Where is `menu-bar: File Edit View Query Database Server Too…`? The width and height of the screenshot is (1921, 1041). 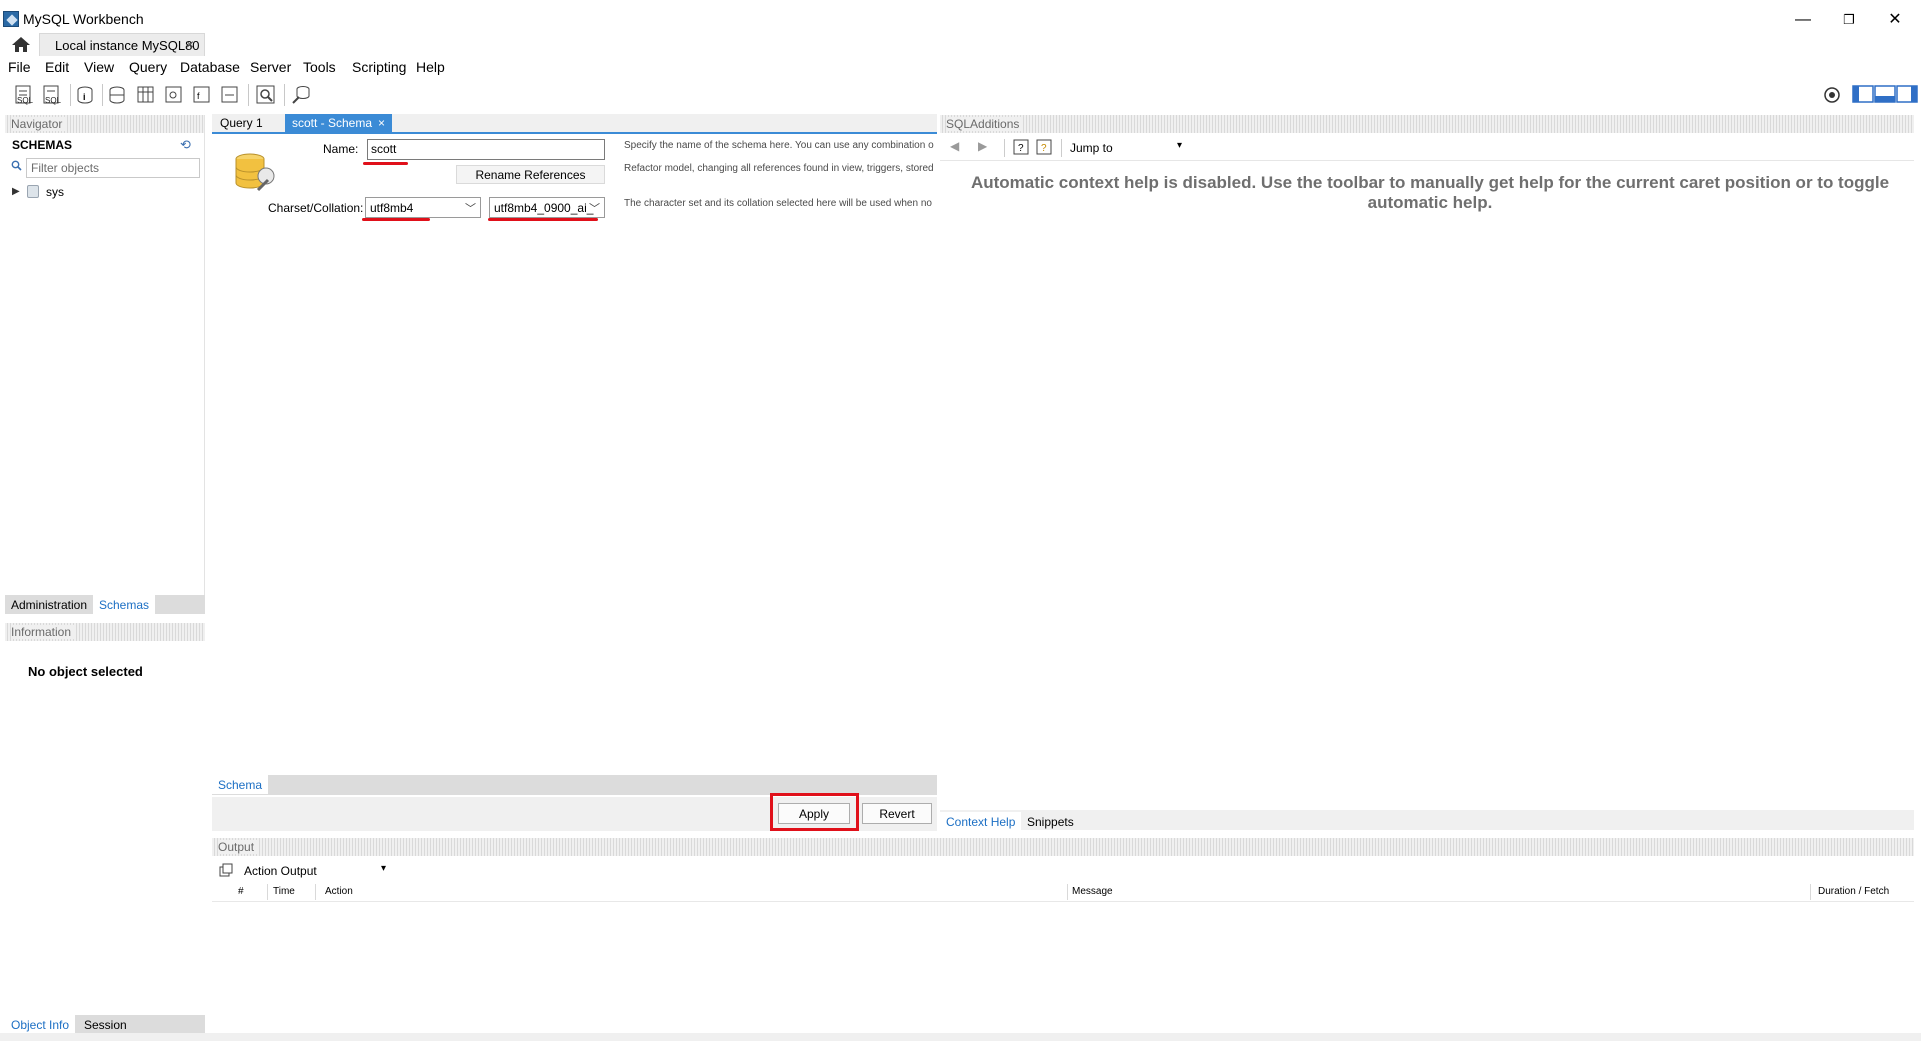
menu-bar: File Edit View Query Database Server Too… is located at coordinates (960, 67).